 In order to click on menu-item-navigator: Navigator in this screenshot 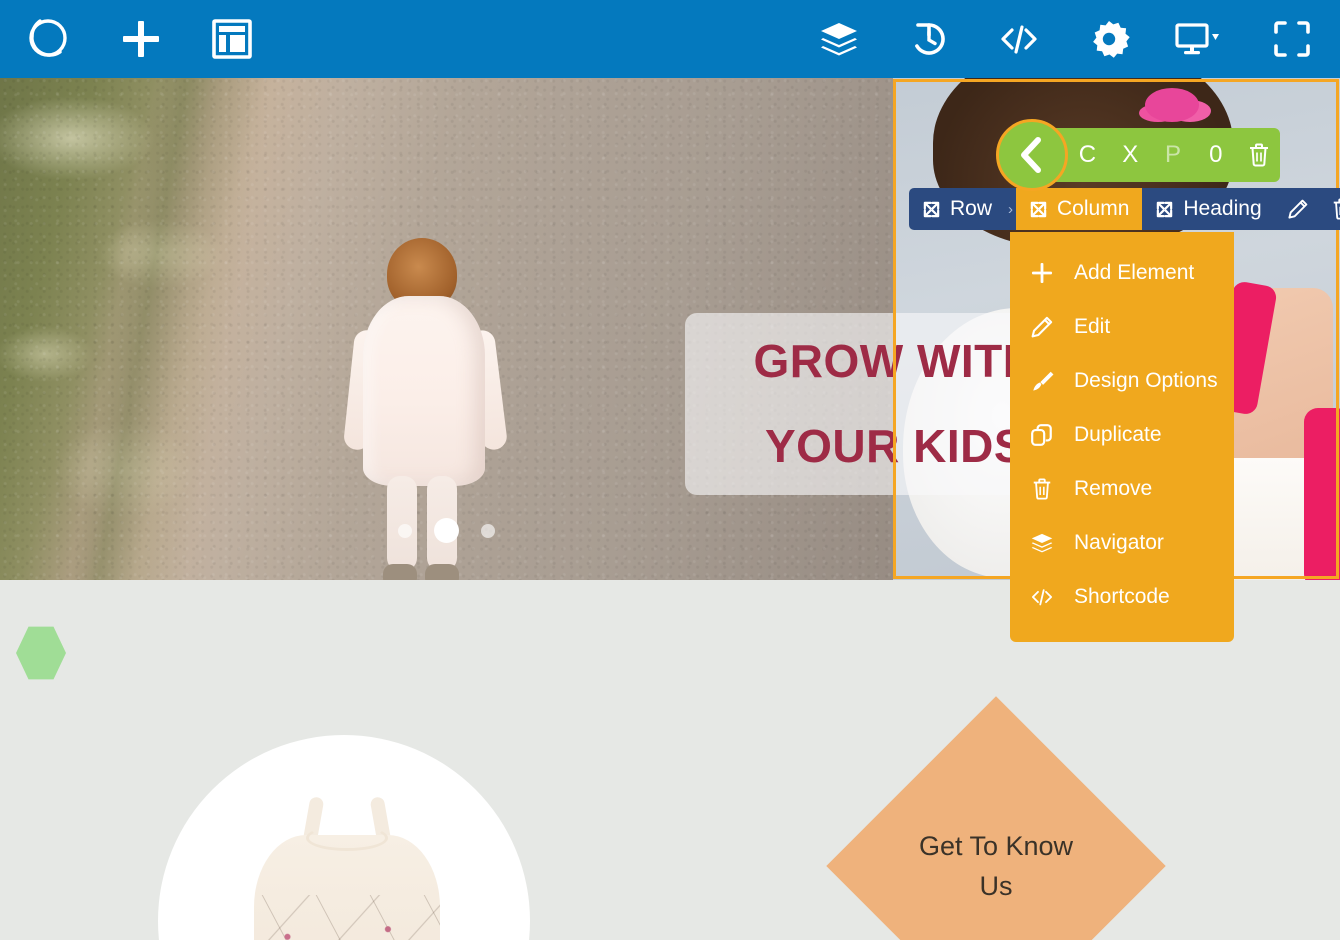, I will do `click(1122, 543)`.